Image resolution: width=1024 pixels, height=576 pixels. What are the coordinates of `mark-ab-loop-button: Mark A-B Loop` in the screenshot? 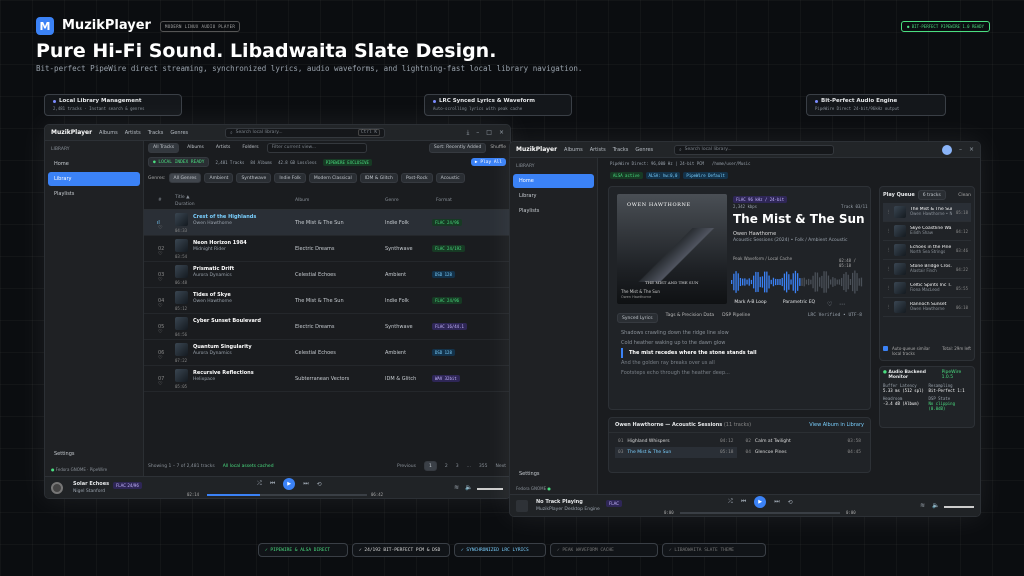 It's located at (750, 302).